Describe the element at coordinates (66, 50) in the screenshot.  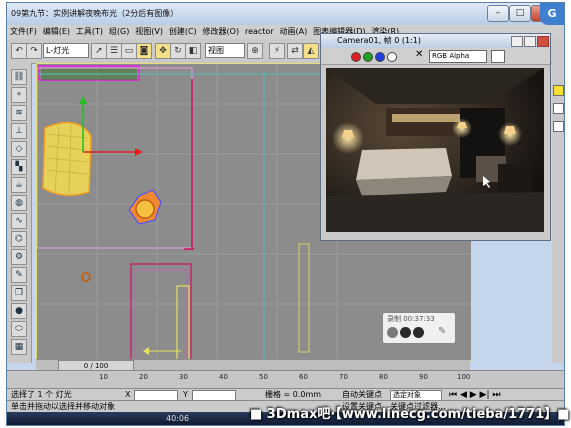
I see `selection-filter-dropdown: L-灯光` at that location.